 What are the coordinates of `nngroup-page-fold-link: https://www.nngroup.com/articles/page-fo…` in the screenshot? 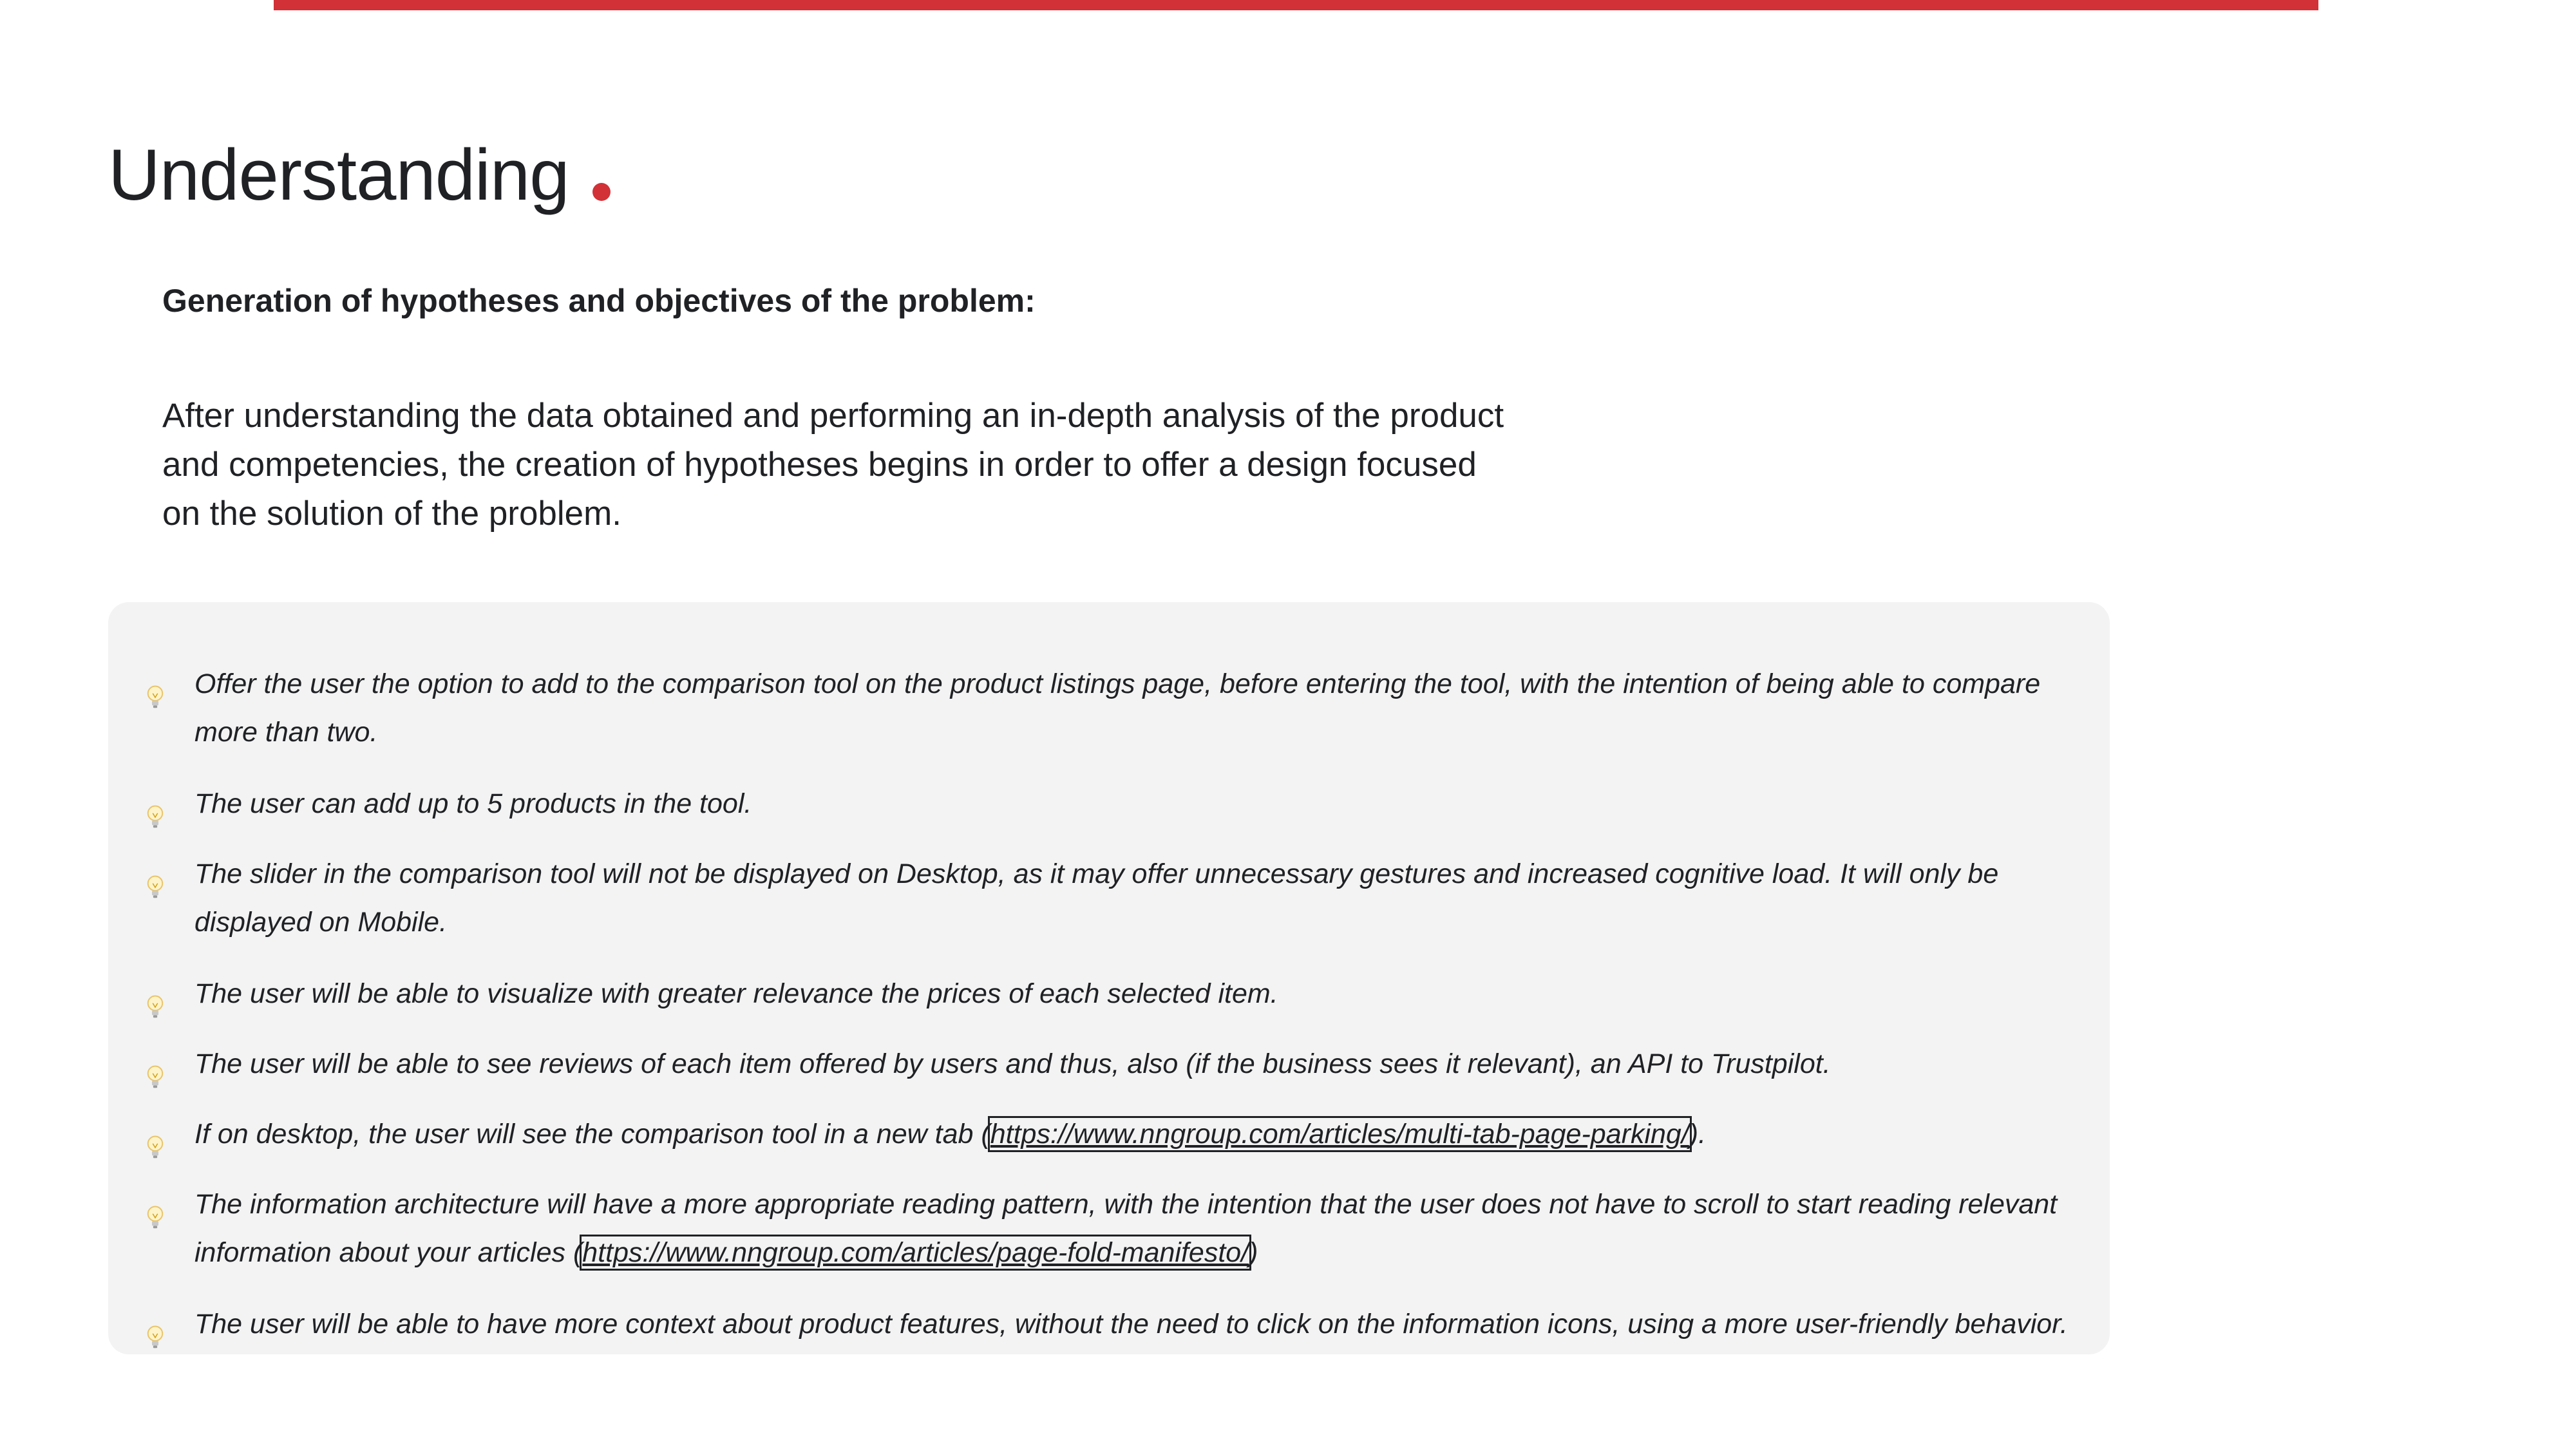 It's located at (916, 1253).